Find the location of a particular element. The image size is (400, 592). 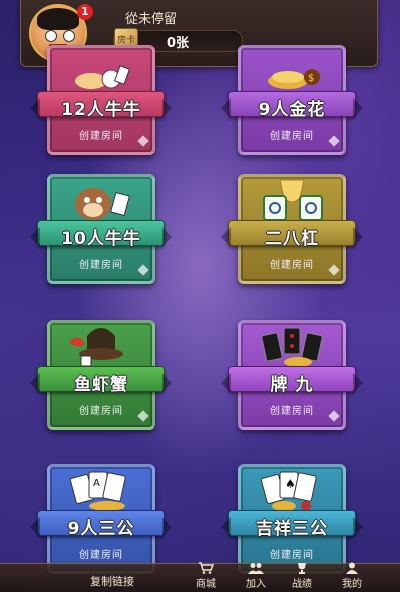

user-icon is located at coordinates (352, 568).